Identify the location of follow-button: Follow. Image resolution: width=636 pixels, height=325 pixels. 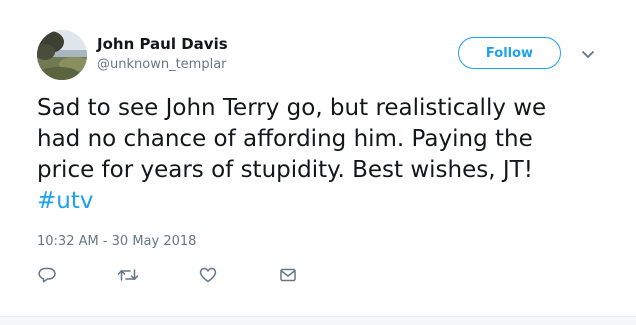
(509, 53).